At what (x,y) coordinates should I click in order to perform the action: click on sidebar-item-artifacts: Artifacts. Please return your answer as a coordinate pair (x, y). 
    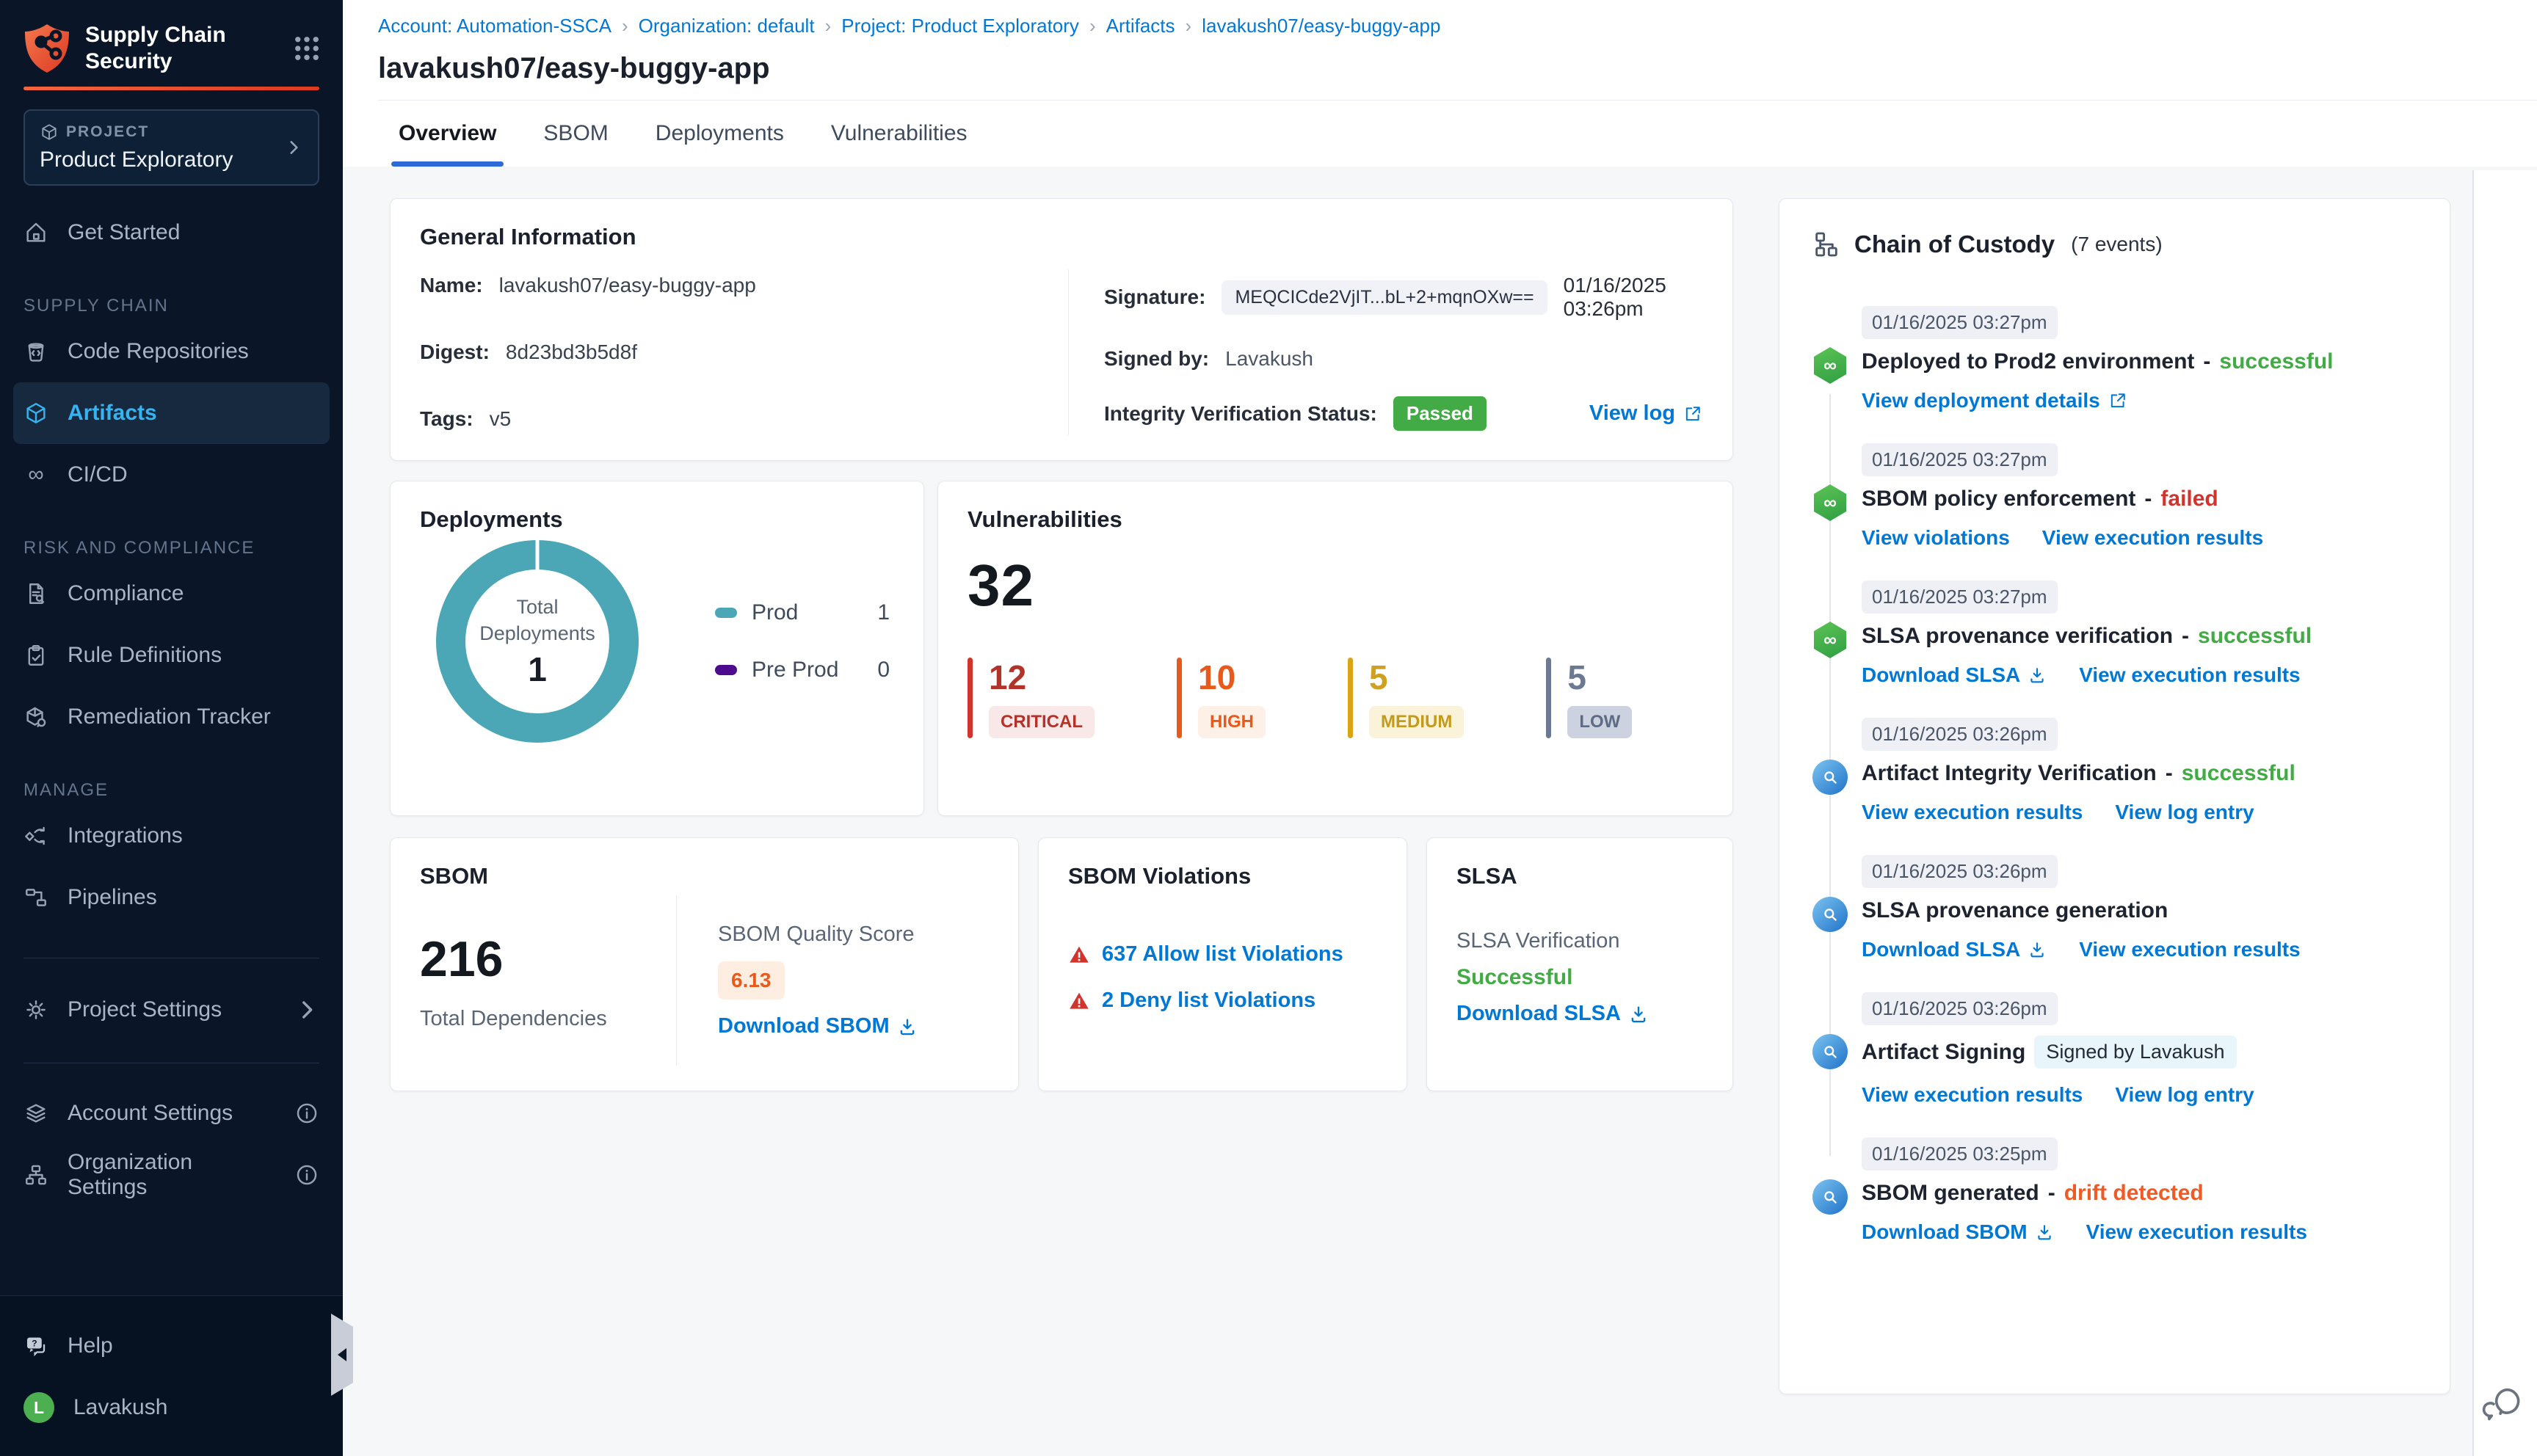
    Looking at the image, I should click on (171, 413).